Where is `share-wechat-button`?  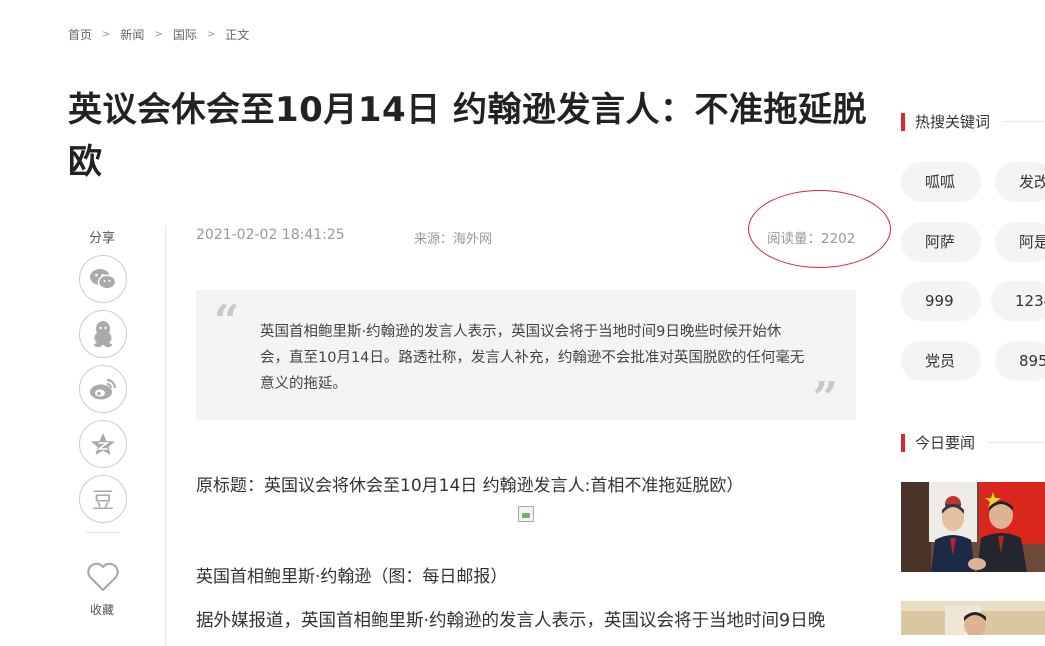 share-wechat-button is located at coordinates (103, 279).